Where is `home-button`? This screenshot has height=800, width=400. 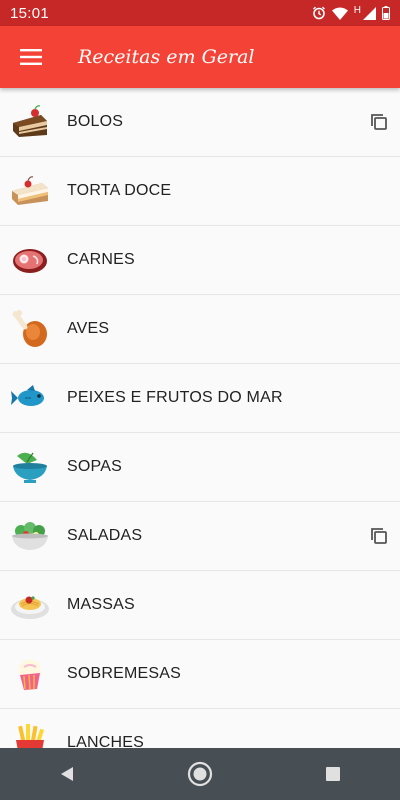 home-button is located at coordinates (200, 774).